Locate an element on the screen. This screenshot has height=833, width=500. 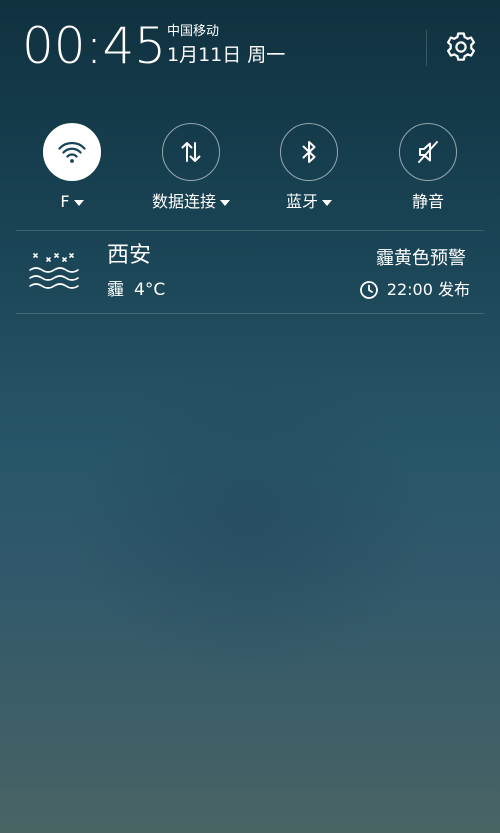
toggle-data: 数据连接 is located at coordinates (191, 167).